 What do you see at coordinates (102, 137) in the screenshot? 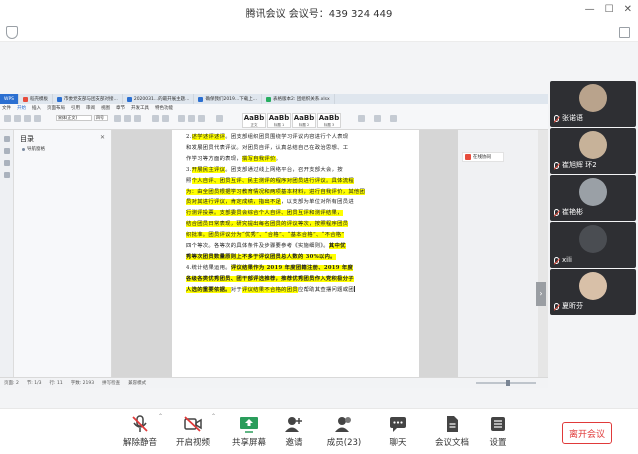
I see `toc-close-icon: ✕` at bounding box center [102, 137].